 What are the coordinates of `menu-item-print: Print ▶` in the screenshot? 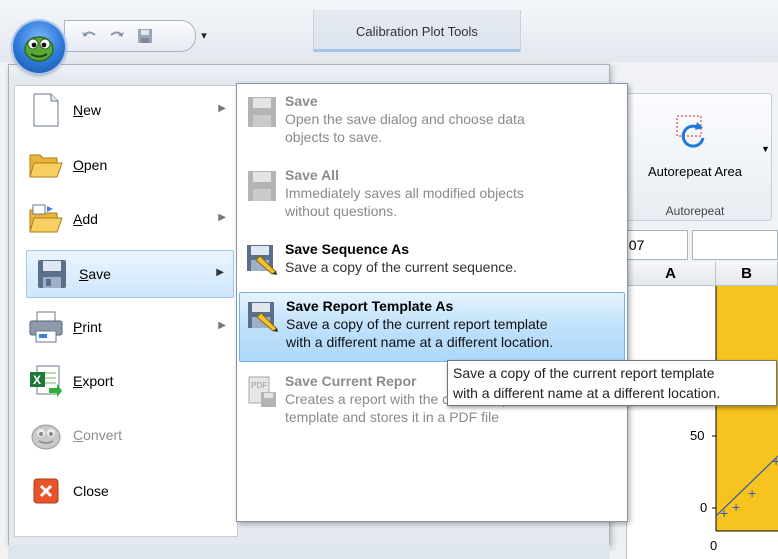 It's located at (128, 327).